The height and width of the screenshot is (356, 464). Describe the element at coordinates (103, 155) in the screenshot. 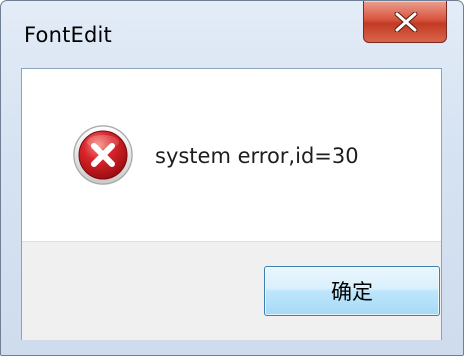

I see `error-icon` at that location.